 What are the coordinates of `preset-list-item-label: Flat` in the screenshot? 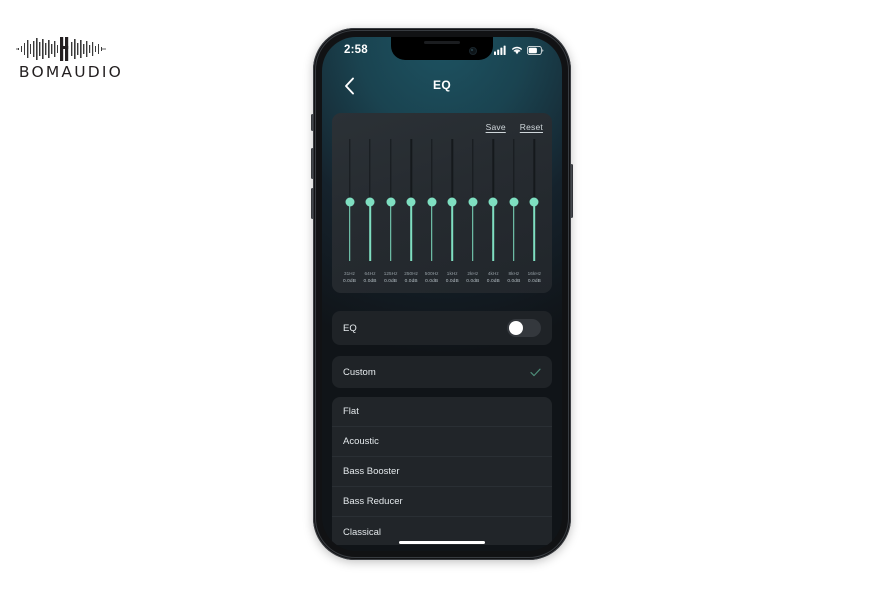 It's located at (351, 411).